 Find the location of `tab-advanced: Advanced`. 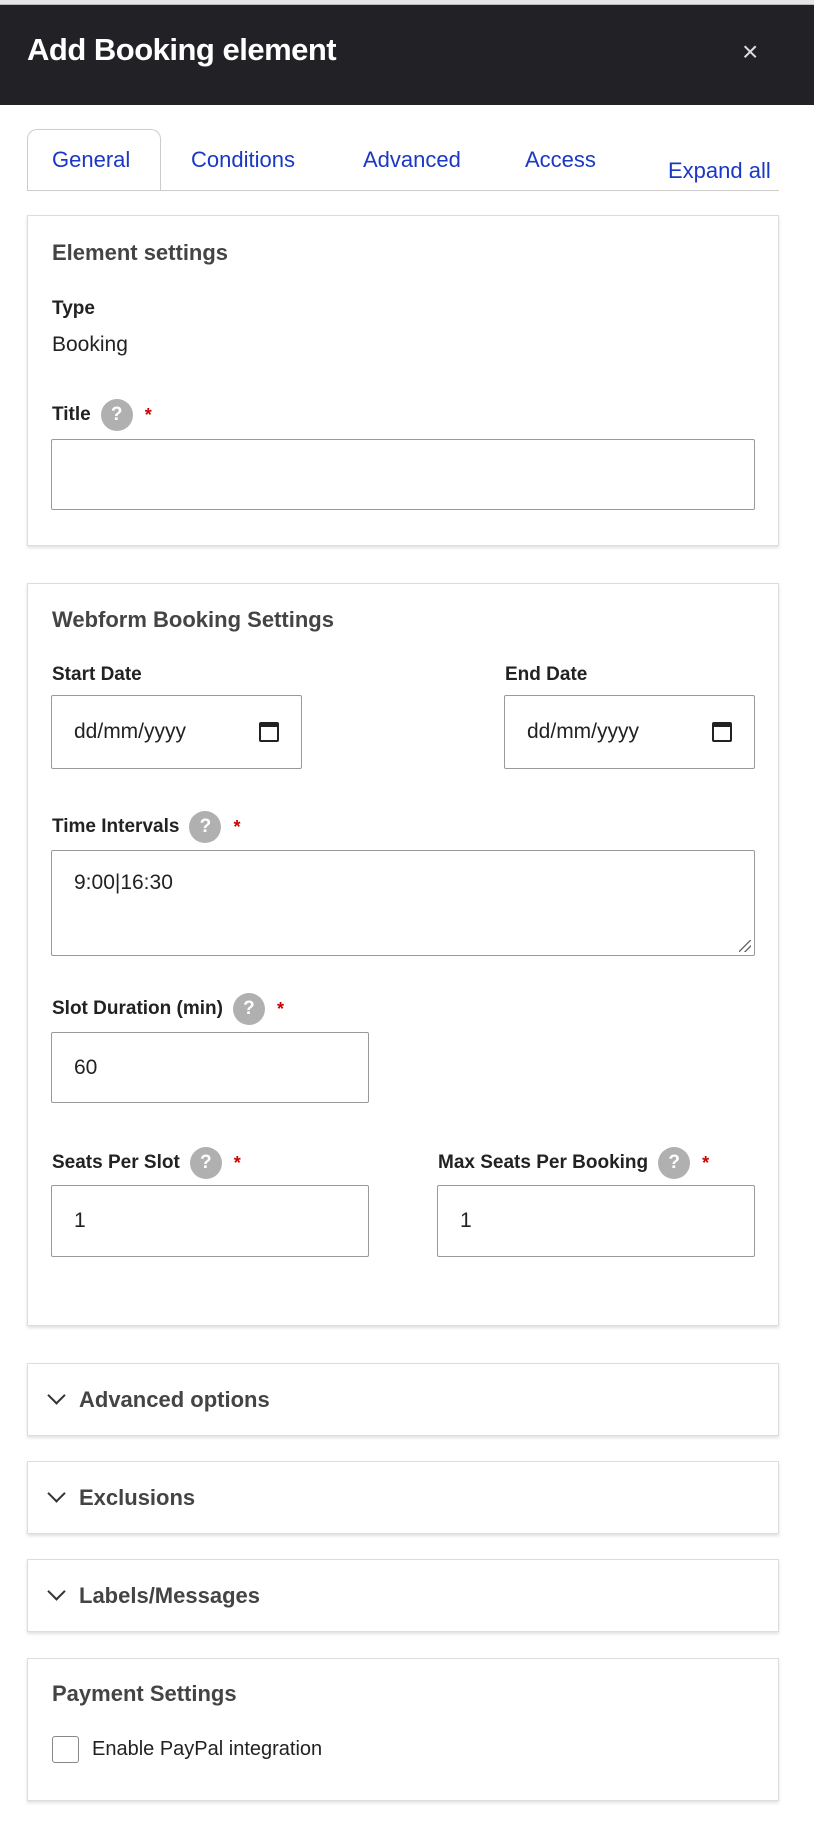

tab-advanced: Advanced is located at coordinates (412, 160).